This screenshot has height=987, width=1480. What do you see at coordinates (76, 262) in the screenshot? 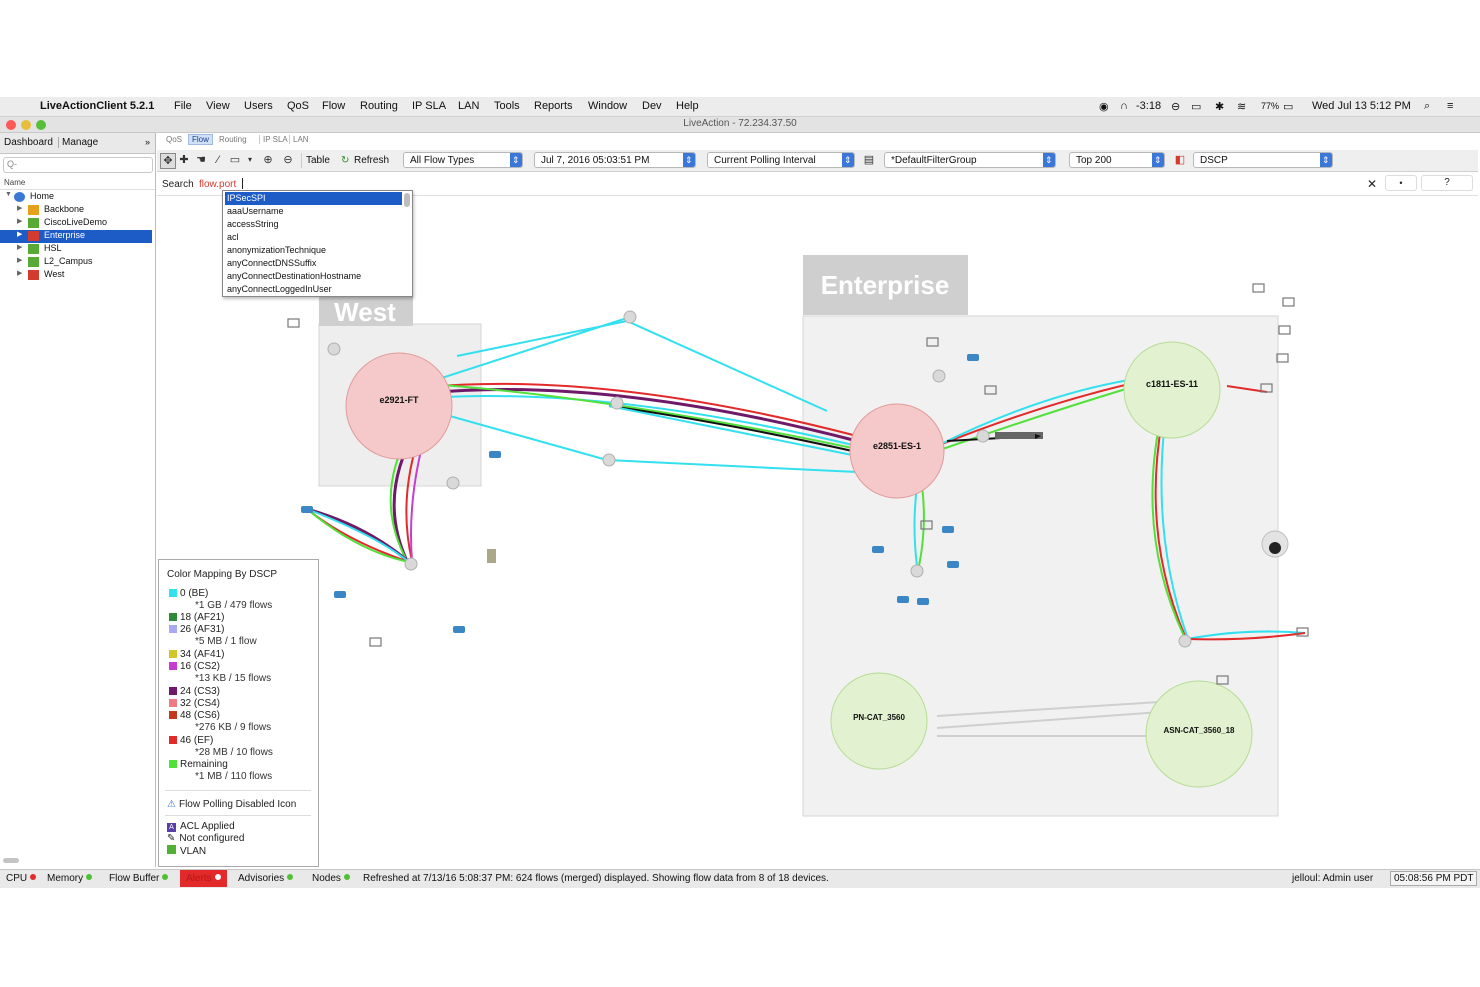
I see `tree-node-l2-campus: ▶ L2_Campus` at bounding box center [76, 262].